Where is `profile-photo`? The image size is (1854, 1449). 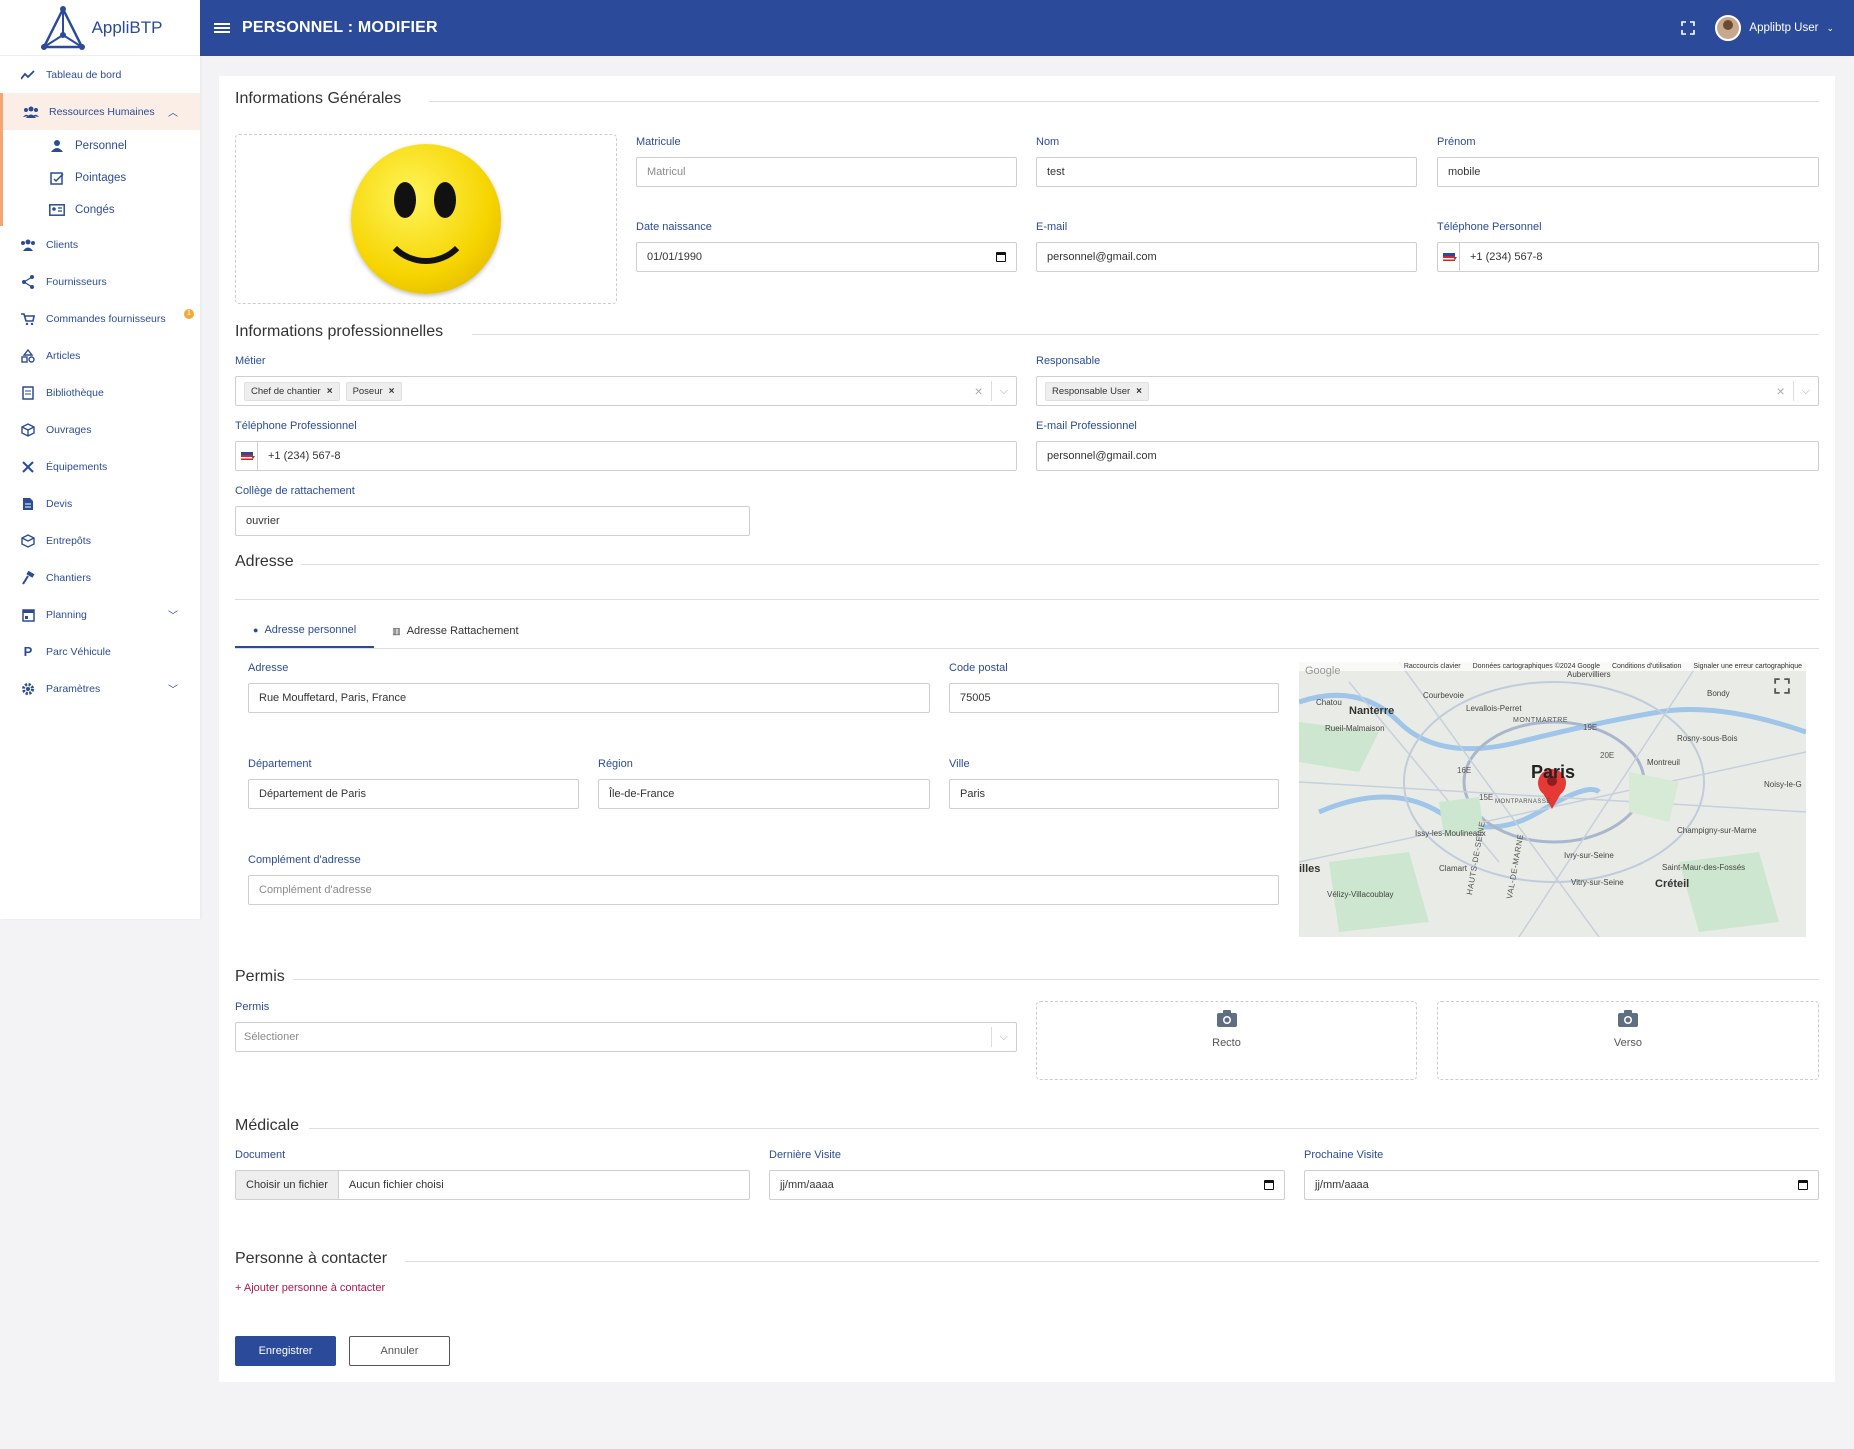 profile-photo is located at coordinates (426, 219).